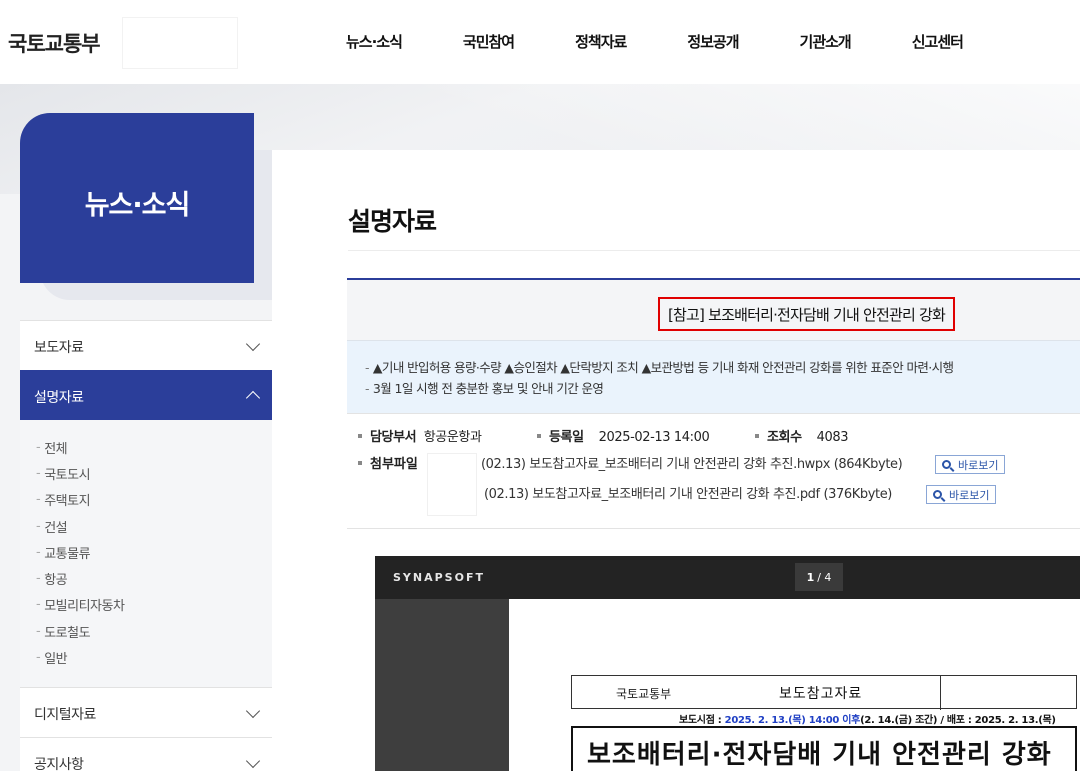 This screenshot has width=1080, height=771. I want to click on viewer-thumbnail-panel, so click(442, 685).